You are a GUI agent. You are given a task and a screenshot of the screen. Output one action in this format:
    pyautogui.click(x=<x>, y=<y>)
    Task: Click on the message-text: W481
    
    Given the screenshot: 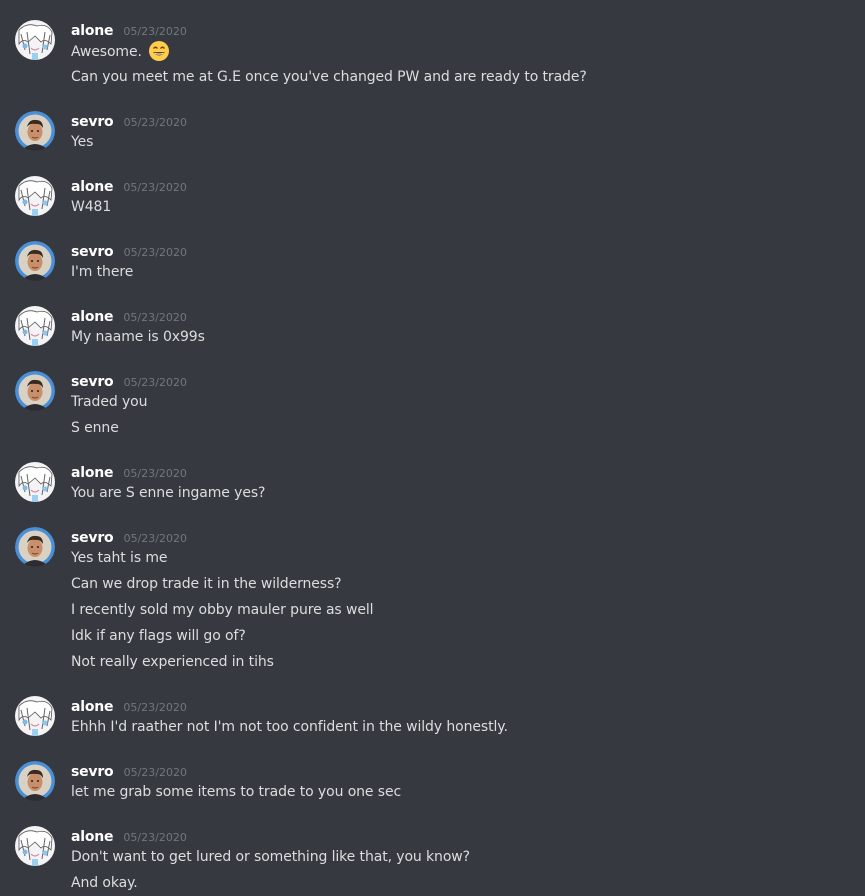 What is the action you would take?
    pyautogui.click(x=91, y=207)
    